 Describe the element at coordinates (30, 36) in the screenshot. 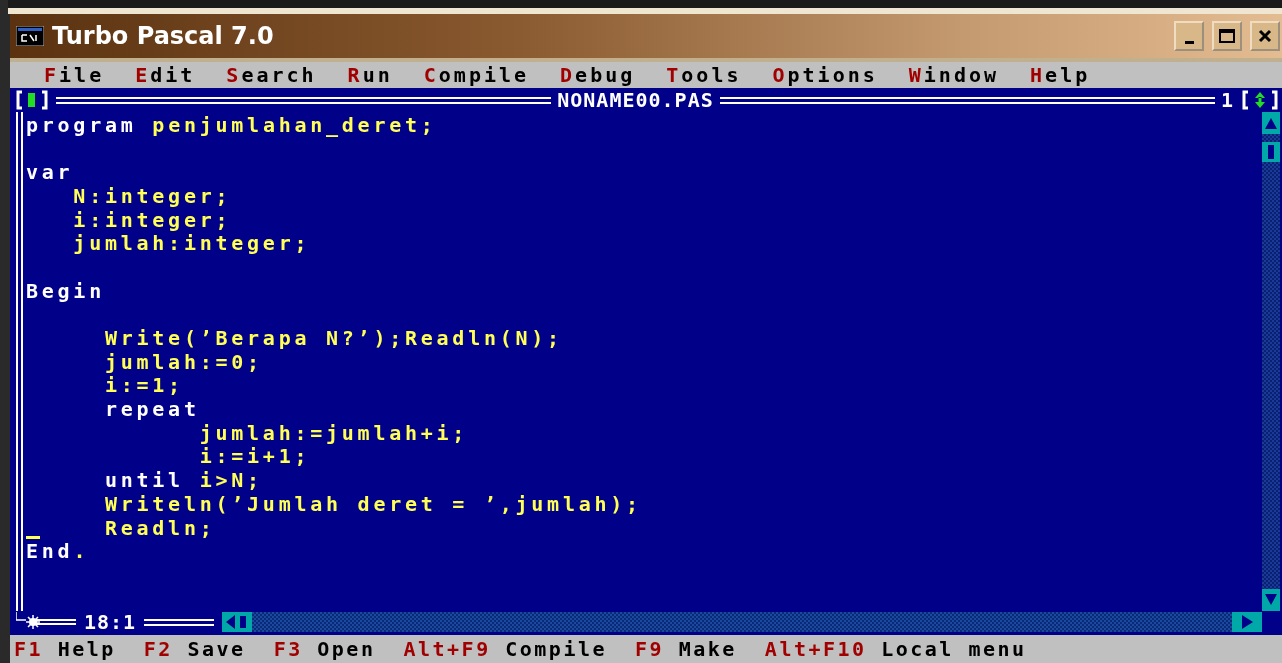

I see `console-icon` at that location.